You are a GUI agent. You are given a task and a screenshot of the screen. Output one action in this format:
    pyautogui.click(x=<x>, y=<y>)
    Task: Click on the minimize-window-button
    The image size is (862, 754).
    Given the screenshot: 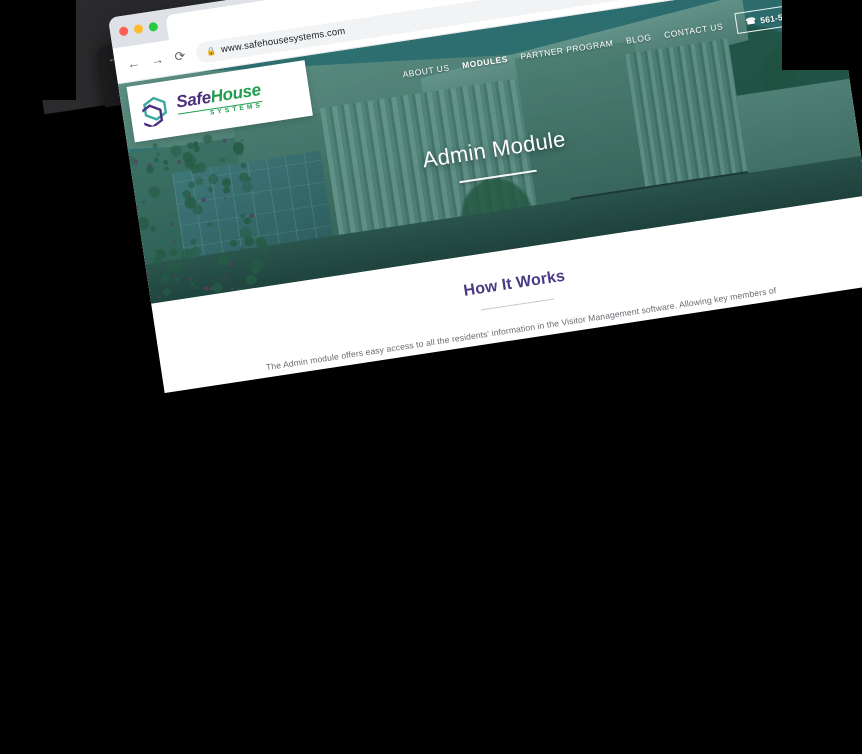 What is the action you would take?
    pyautogui.click(x=138, y=29)
    